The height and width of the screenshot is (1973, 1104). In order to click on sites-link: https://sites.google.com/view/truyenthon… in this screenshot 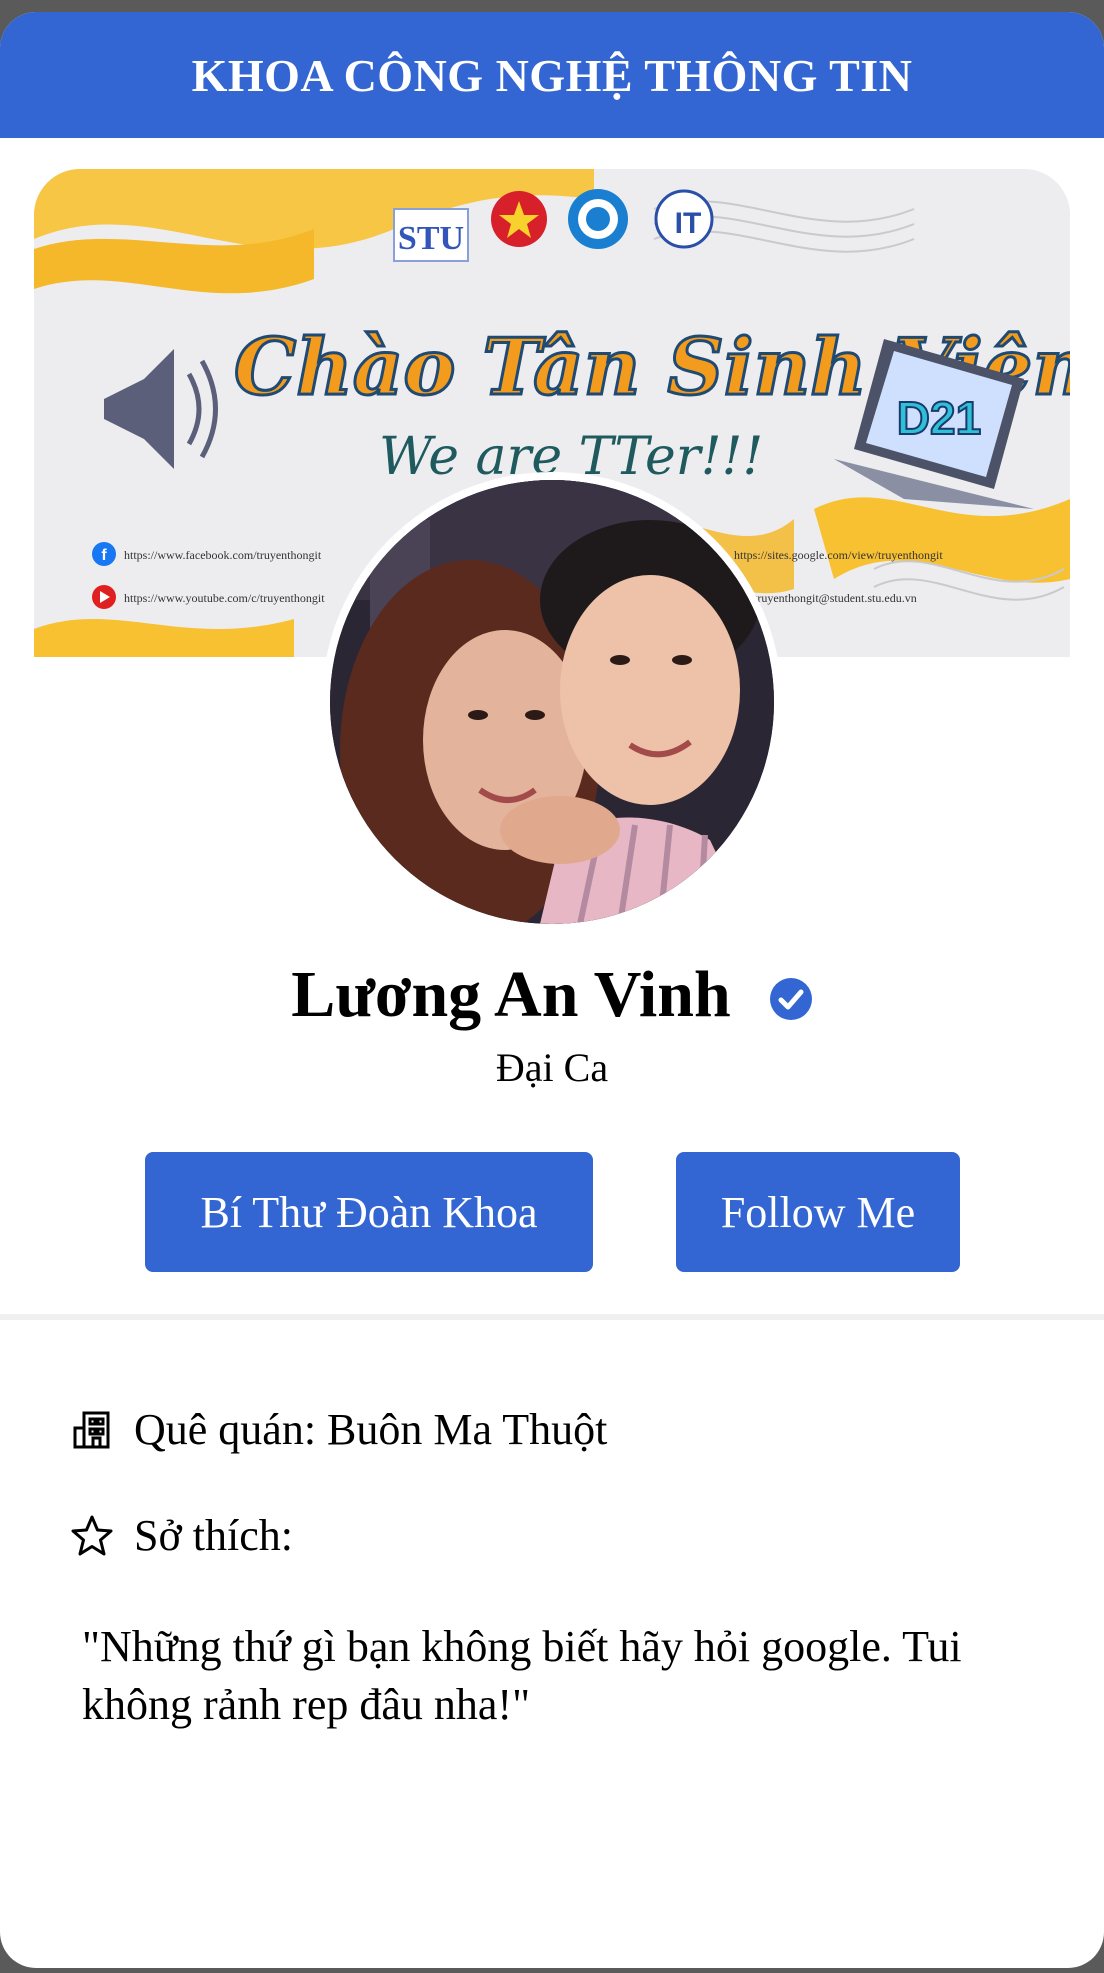, I will do `click(838, 555)`.